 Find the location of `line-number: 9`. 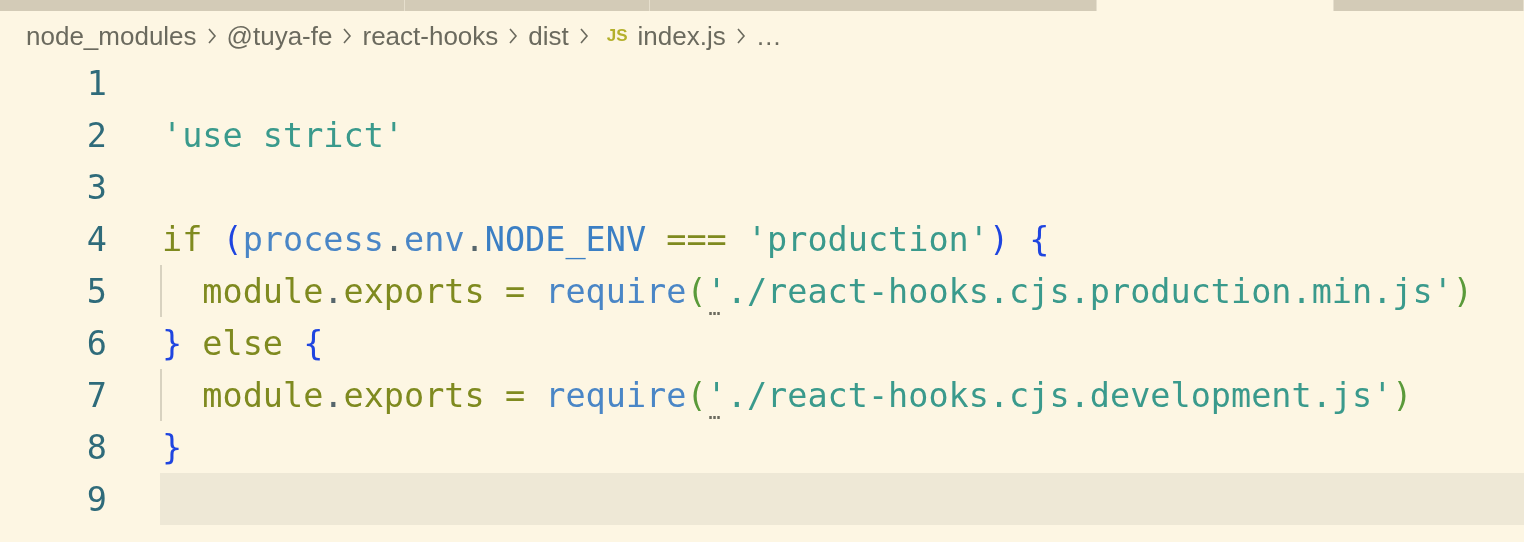

line-number: 9 is located at coordinates (96, 499).